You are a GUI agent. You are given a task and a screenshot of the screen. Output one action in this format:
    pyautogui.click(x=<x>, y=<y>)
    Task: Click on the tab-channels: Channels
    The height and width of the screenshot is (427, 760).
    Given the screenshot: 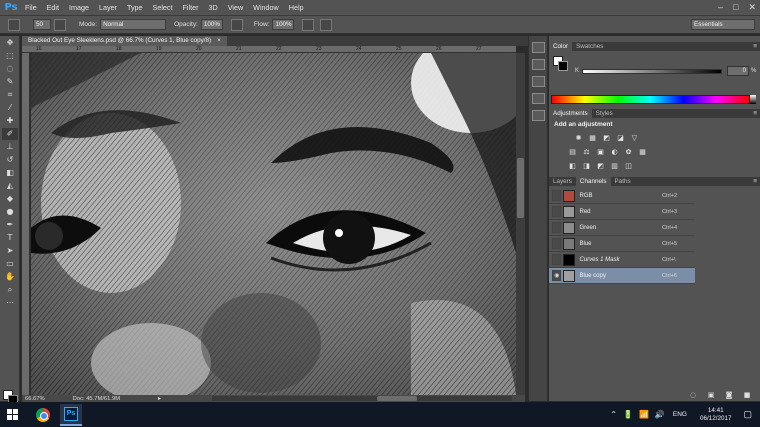 What is the action you would take?
    pyautogui.click(x=593, y=181)
    